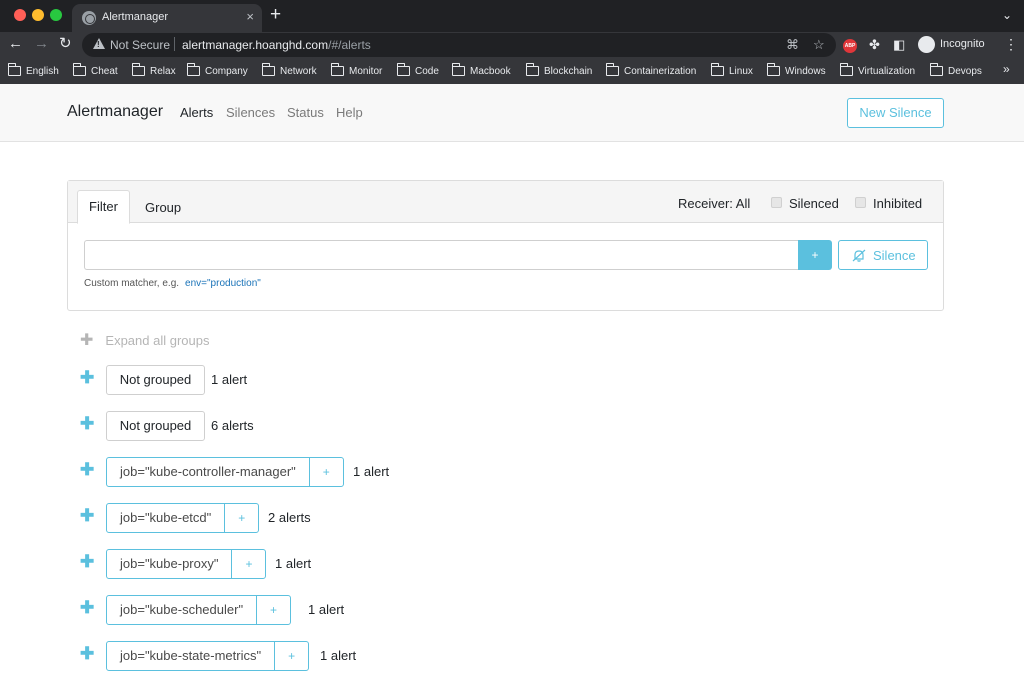  Describe the element at coordinates (163, 207) in the screenshot. I see `tab-group: Group` at that location.